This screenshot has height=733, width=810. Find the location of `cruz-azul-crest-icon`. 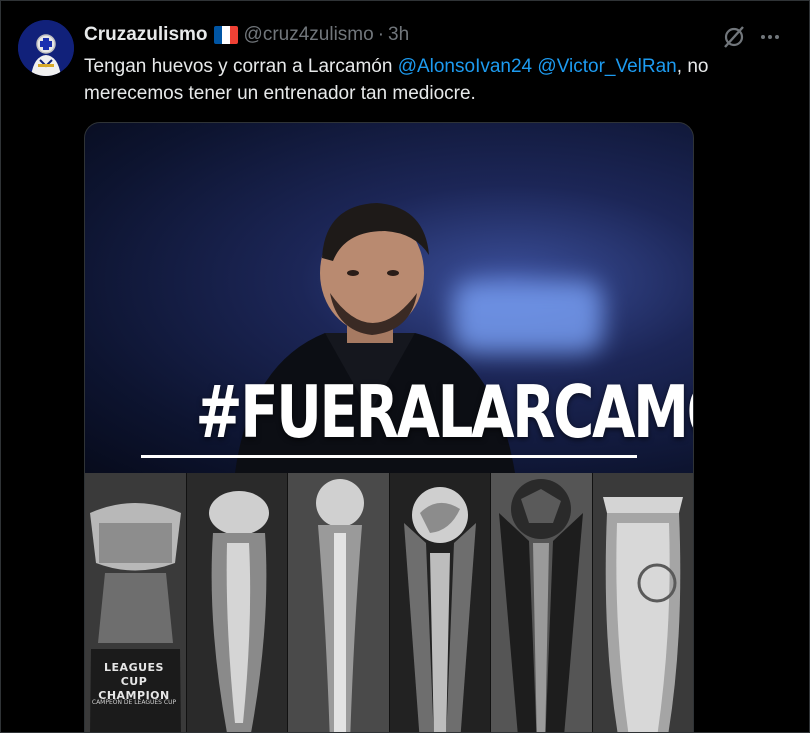

cruz-azul-crest-icon is located at coordinates (46, 48).